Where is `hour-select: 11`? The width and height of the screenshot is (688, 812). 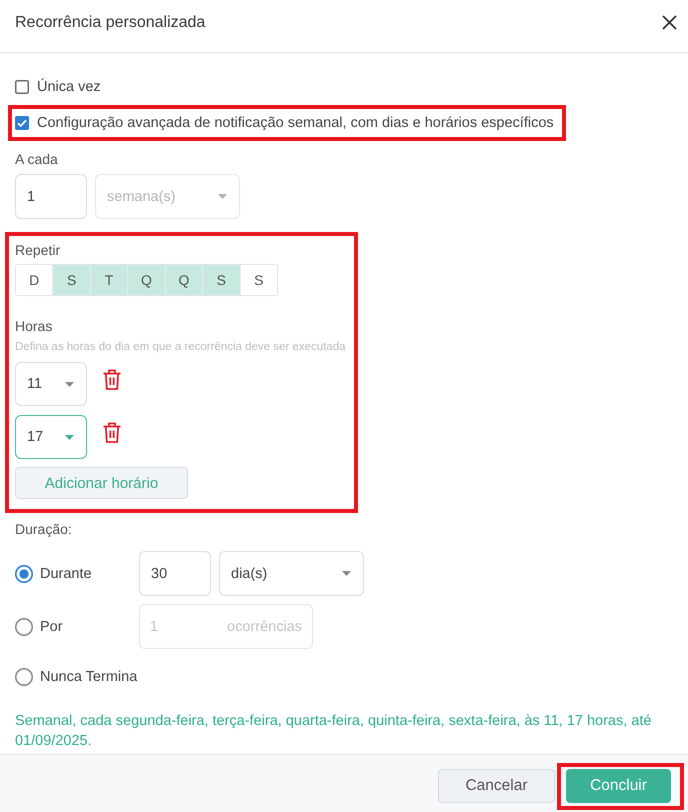 hour-select: 11 is located at coordinates (51, 384).